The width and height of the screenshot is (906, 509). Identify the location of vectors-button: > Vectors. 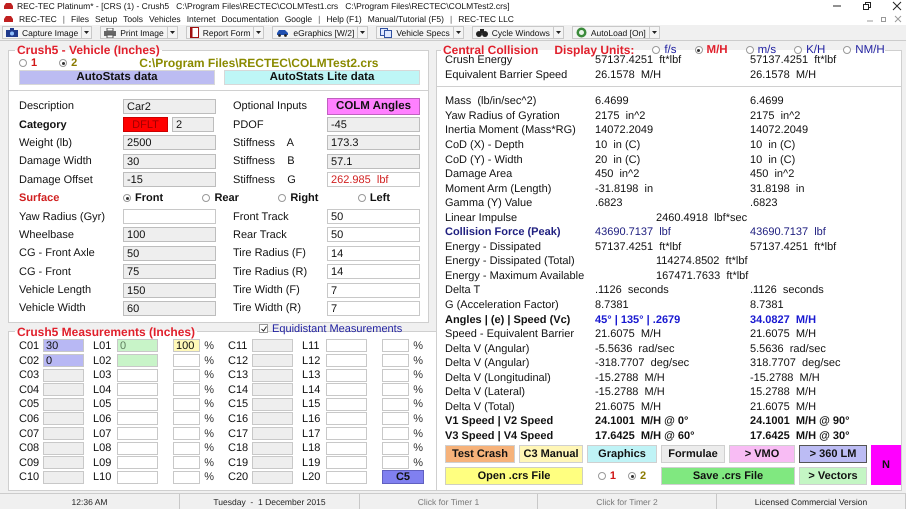
(833, 476).